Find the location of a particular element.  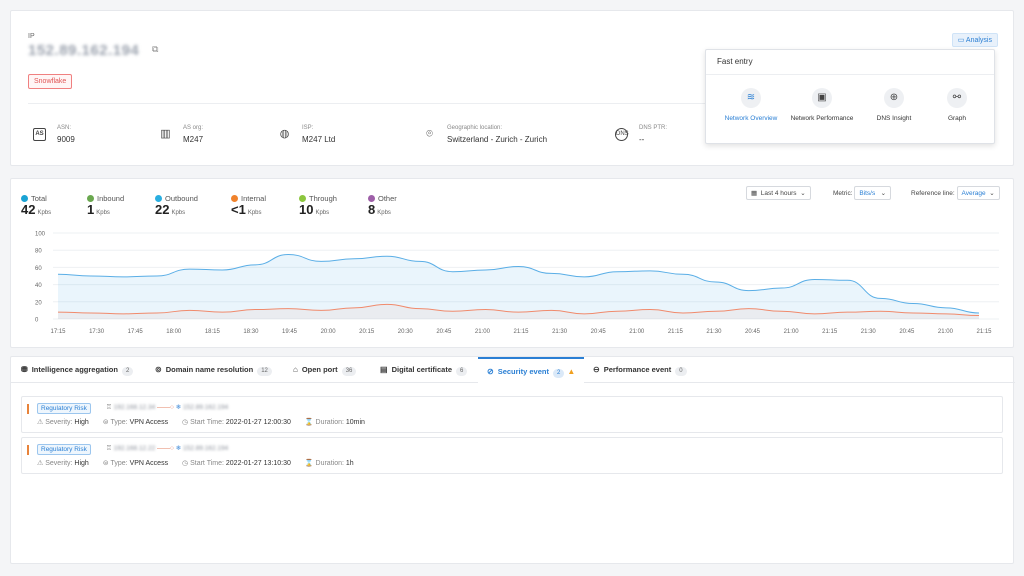

x-tick-label: 20:15 is located at coordinates (367, 332).